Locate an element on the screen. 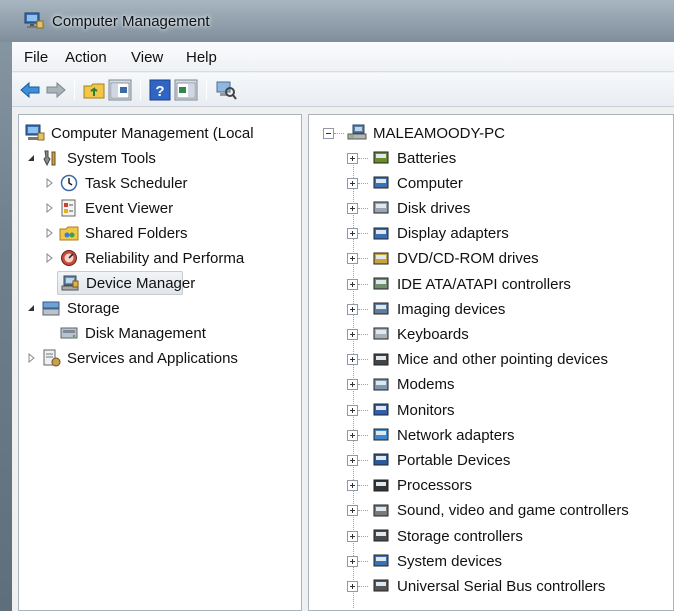 The height and width of the screenshot is (611, 674). device-category-row: Imaging devices is located at coordinates (426, 309).